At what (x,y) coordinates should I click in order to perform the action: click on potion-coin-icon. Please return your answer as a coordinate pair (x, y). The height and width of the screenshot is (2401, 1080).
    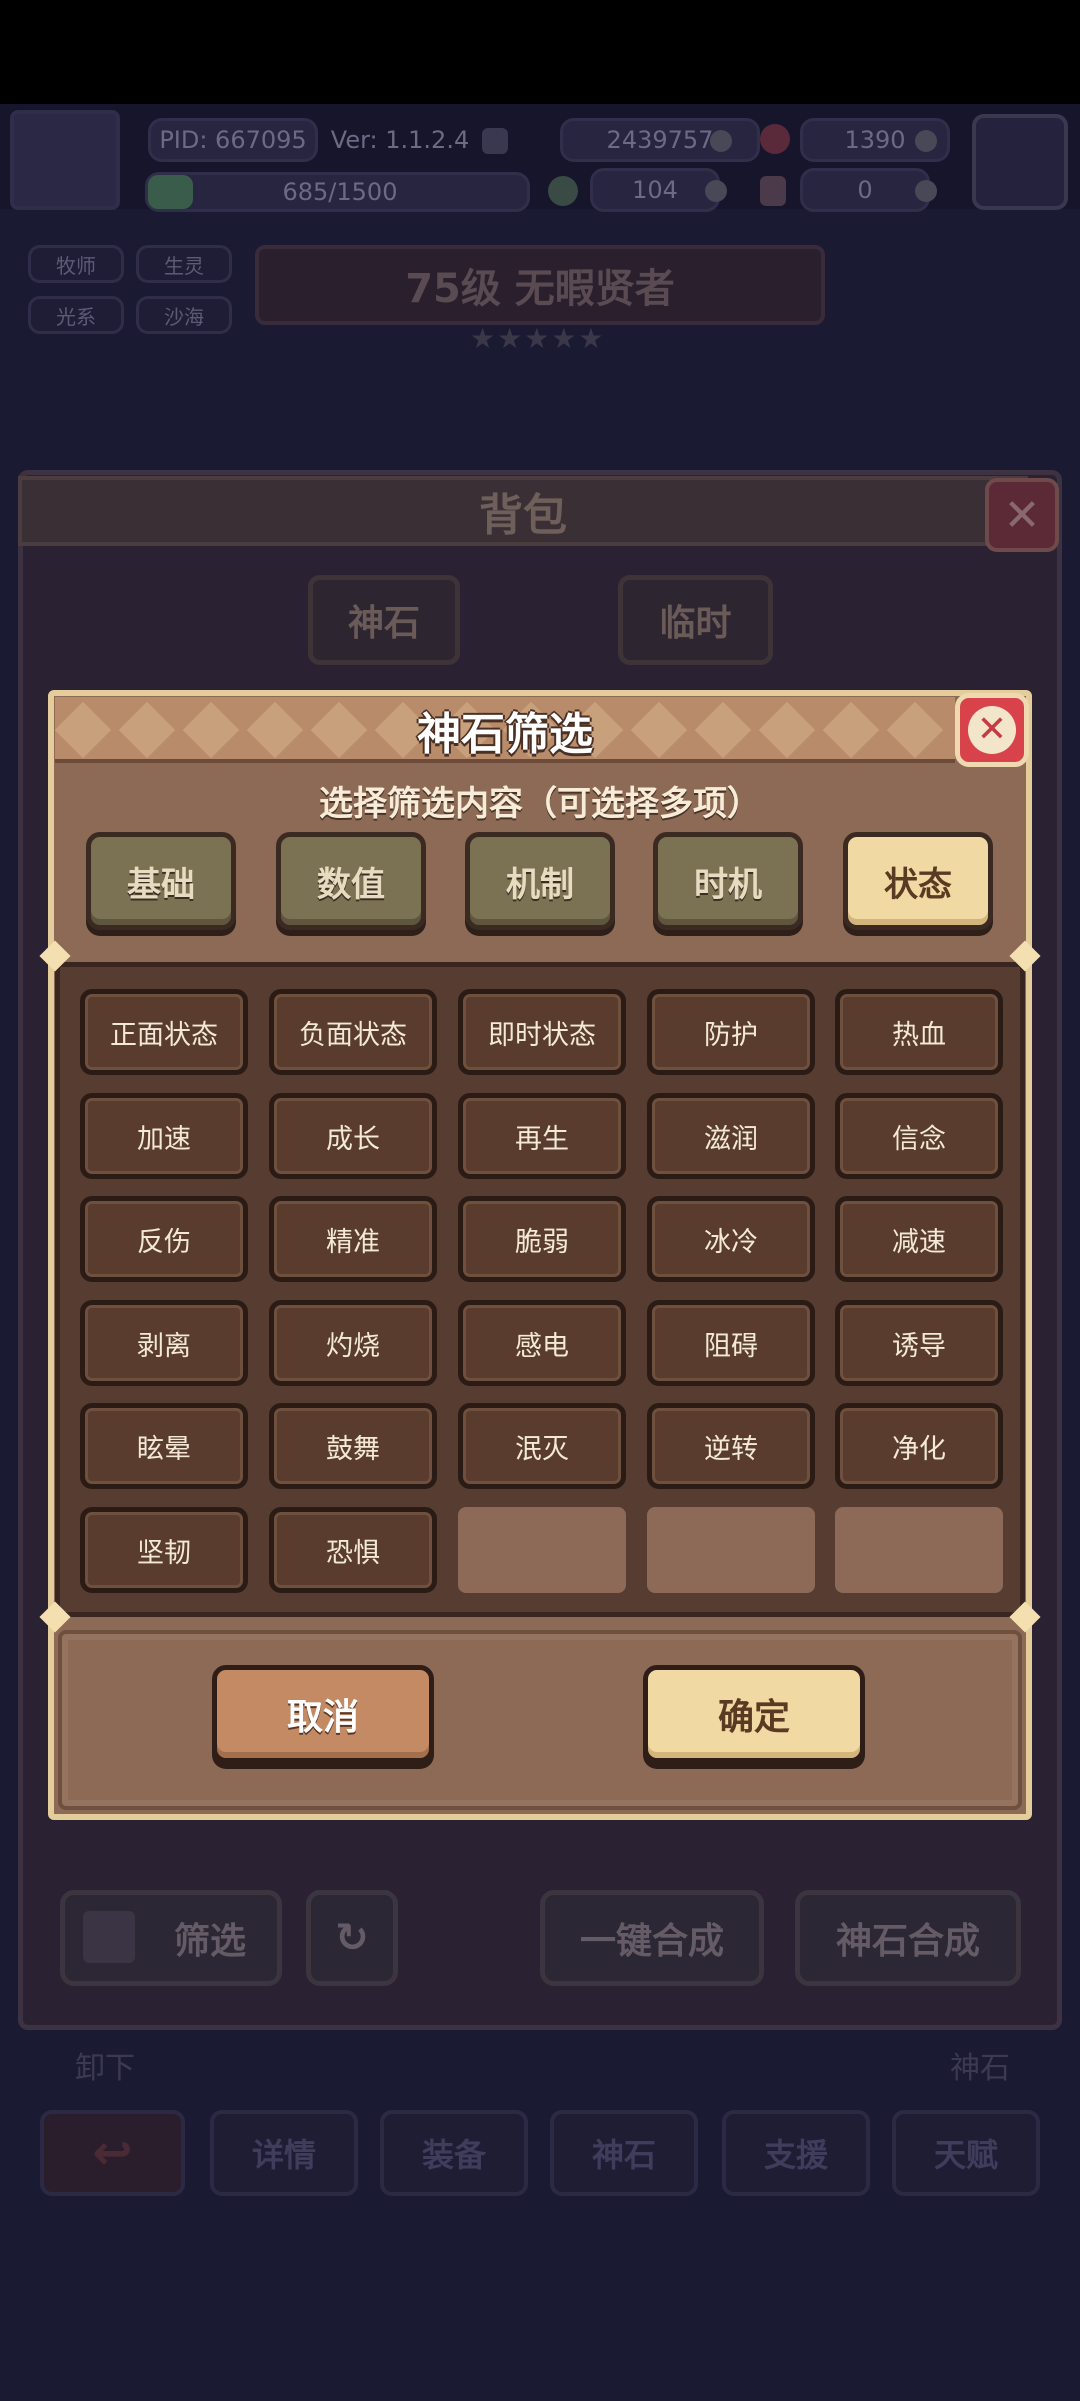
    Looking at the image, I should click on (926, 191).